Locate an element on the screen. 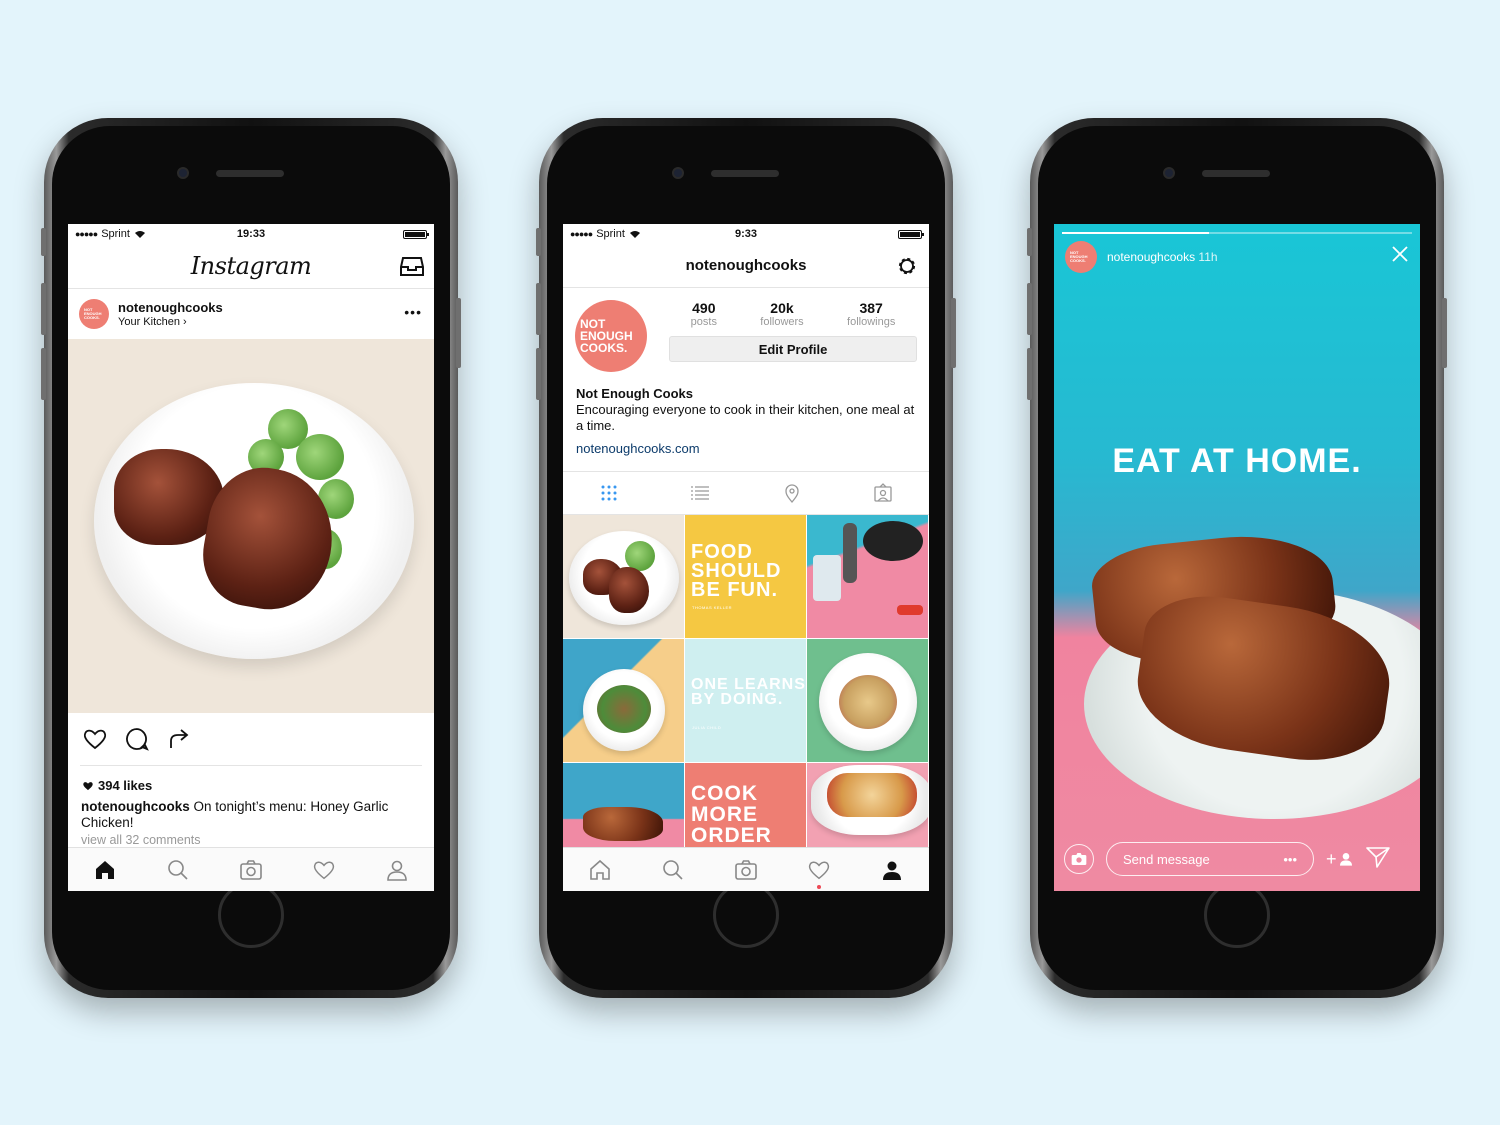 This screenshot has height=1125, width=1500. add-person-icon: + is located at coordinates (1340, 859).